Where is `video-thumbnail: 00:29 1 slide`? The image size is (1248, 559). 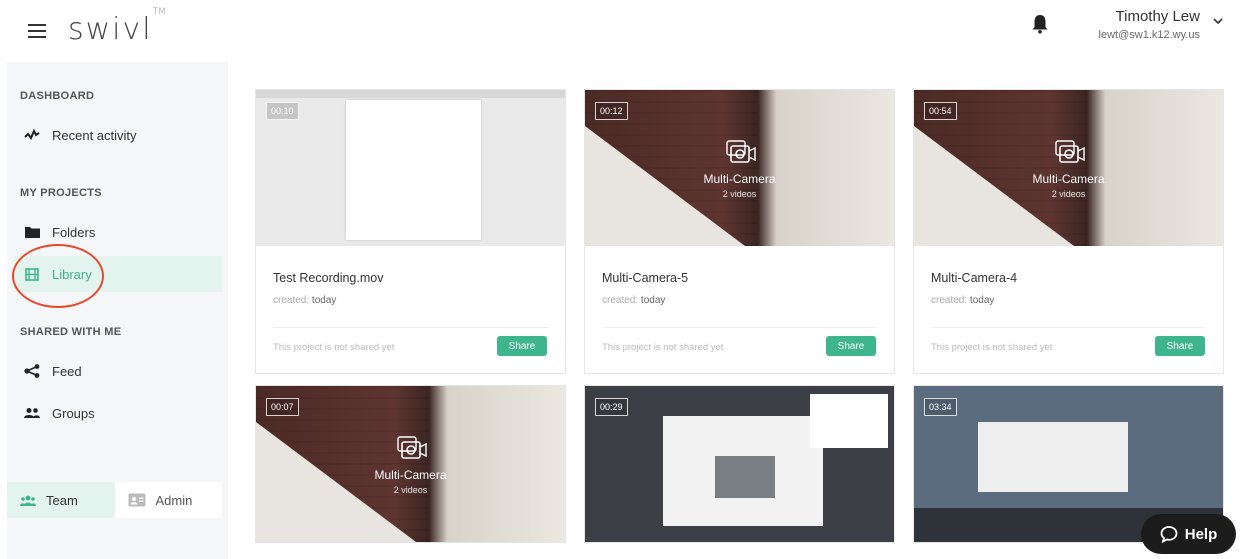 video-thumbnail: 00:29 1 slide is located at coordinates (739, 464).